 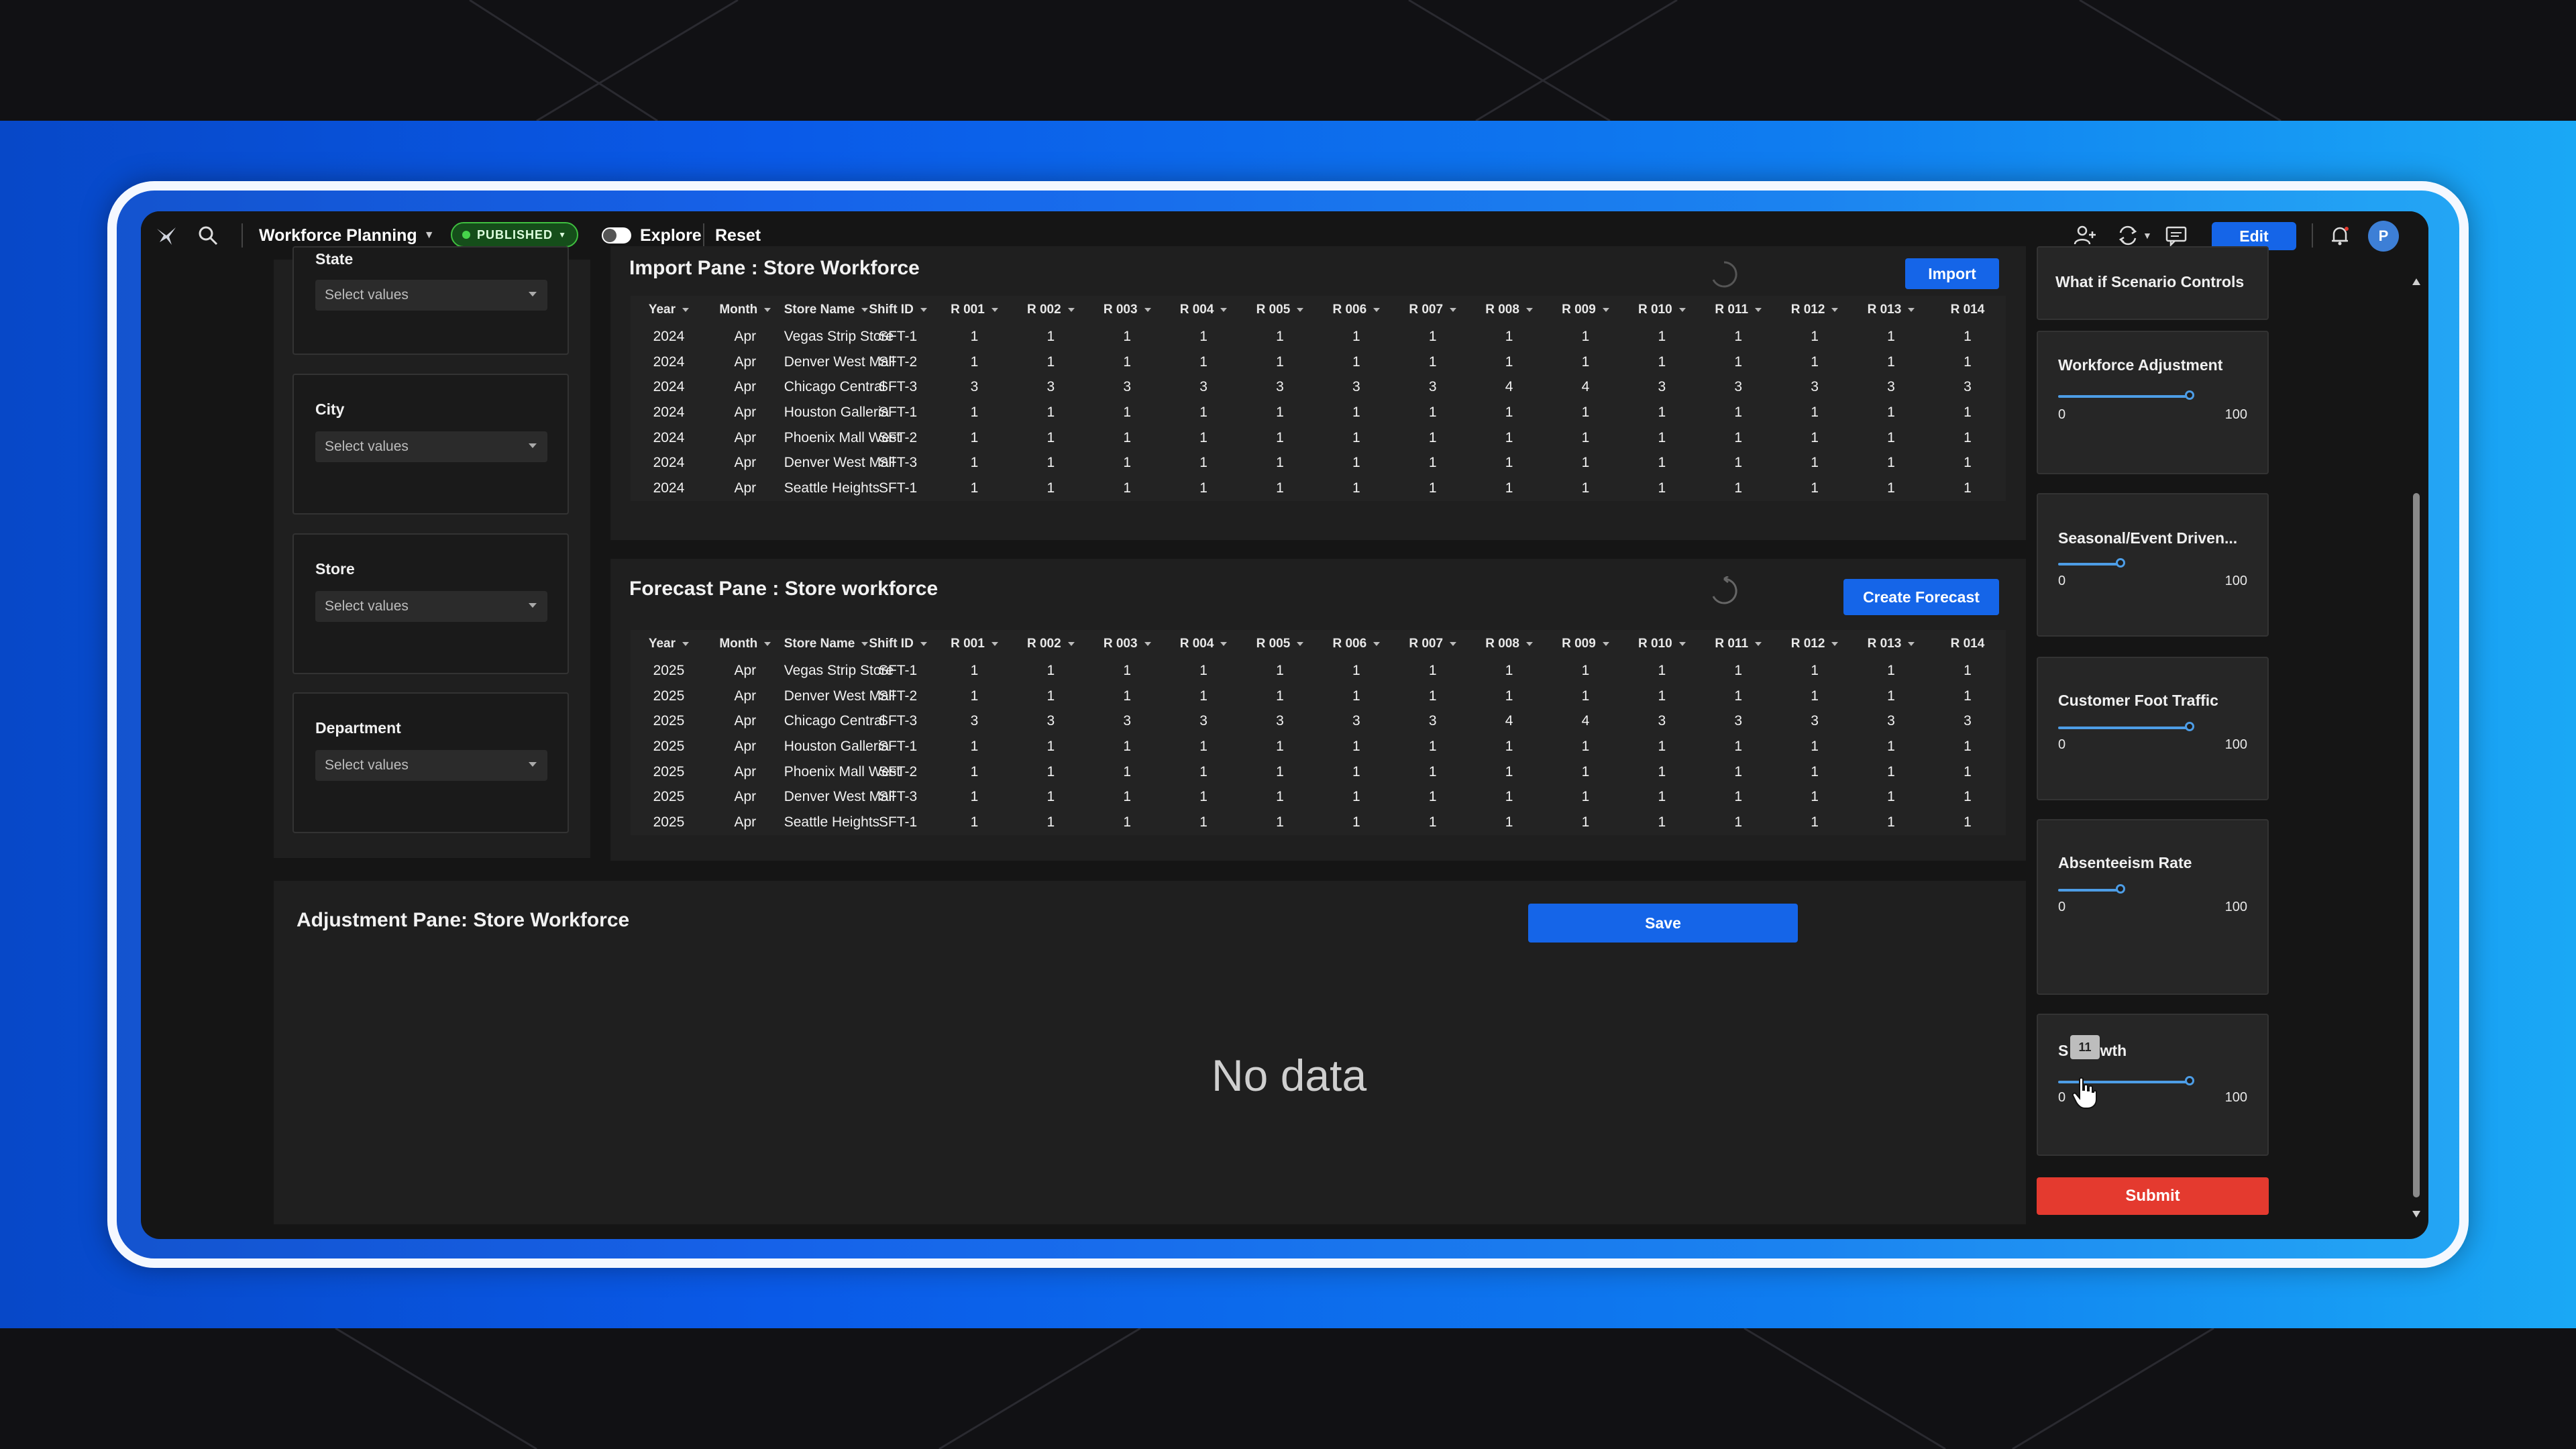 I want to click on user-add-icon, so click(x=2085, y=235).